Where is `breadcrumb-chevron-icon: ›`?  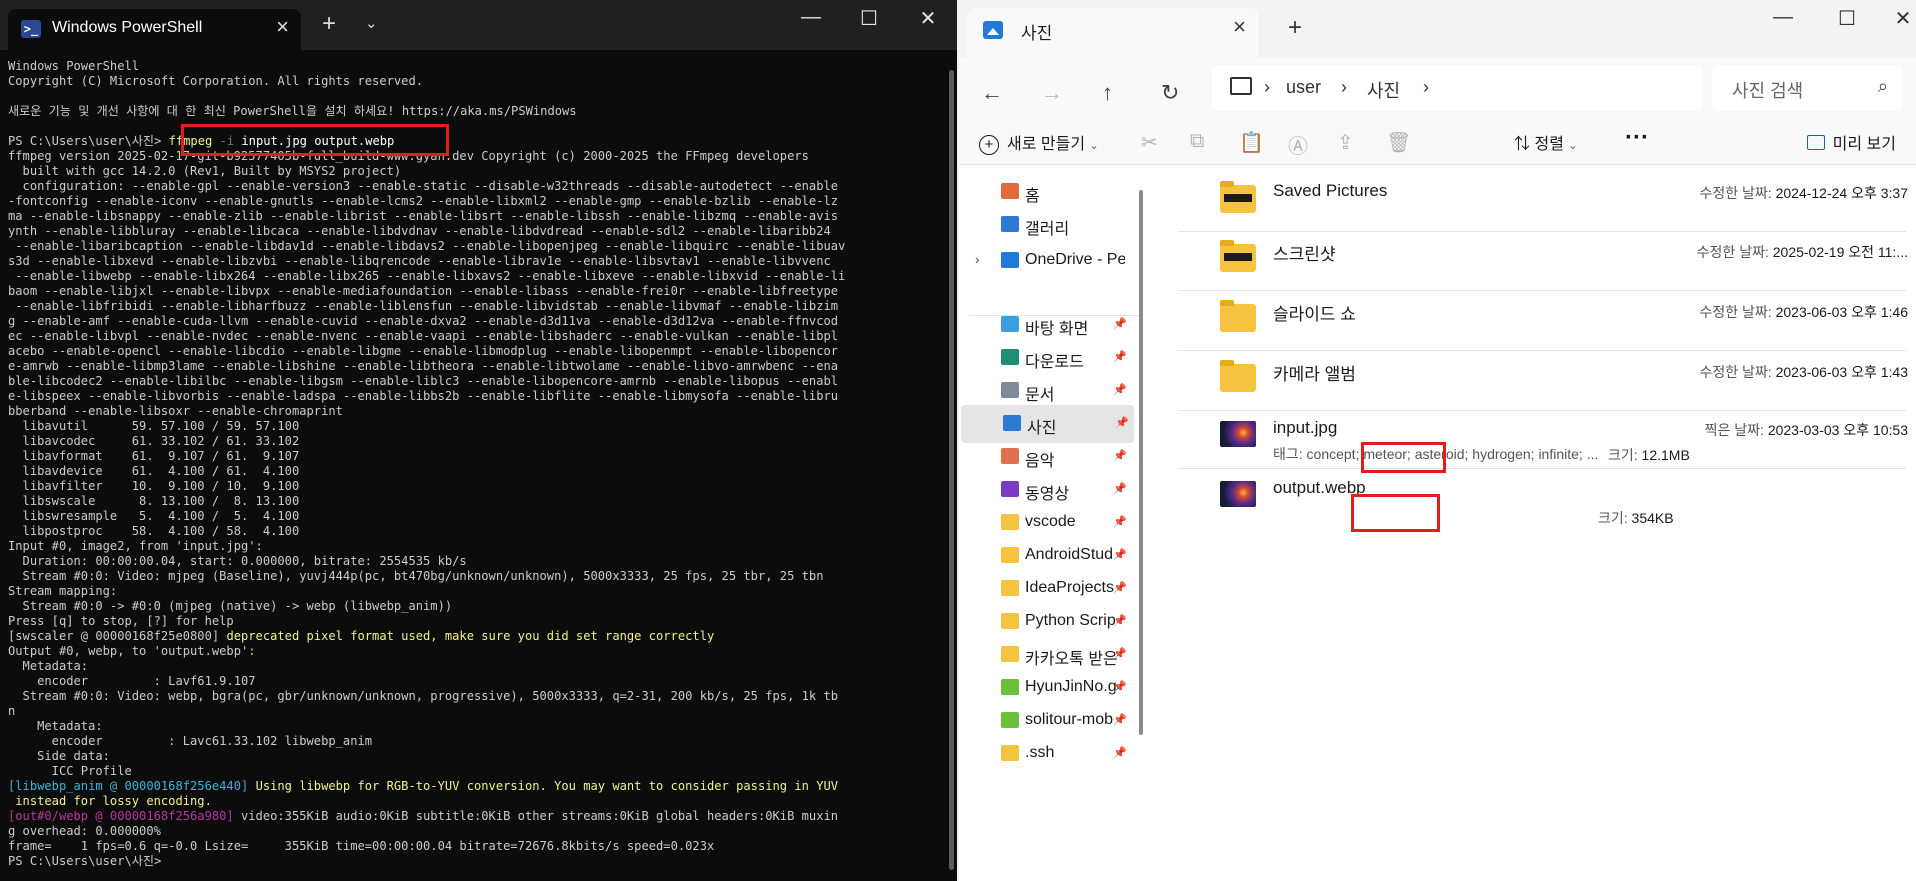
breadcrumb-chevron-icon: › is located at coordinates (1426, 87).